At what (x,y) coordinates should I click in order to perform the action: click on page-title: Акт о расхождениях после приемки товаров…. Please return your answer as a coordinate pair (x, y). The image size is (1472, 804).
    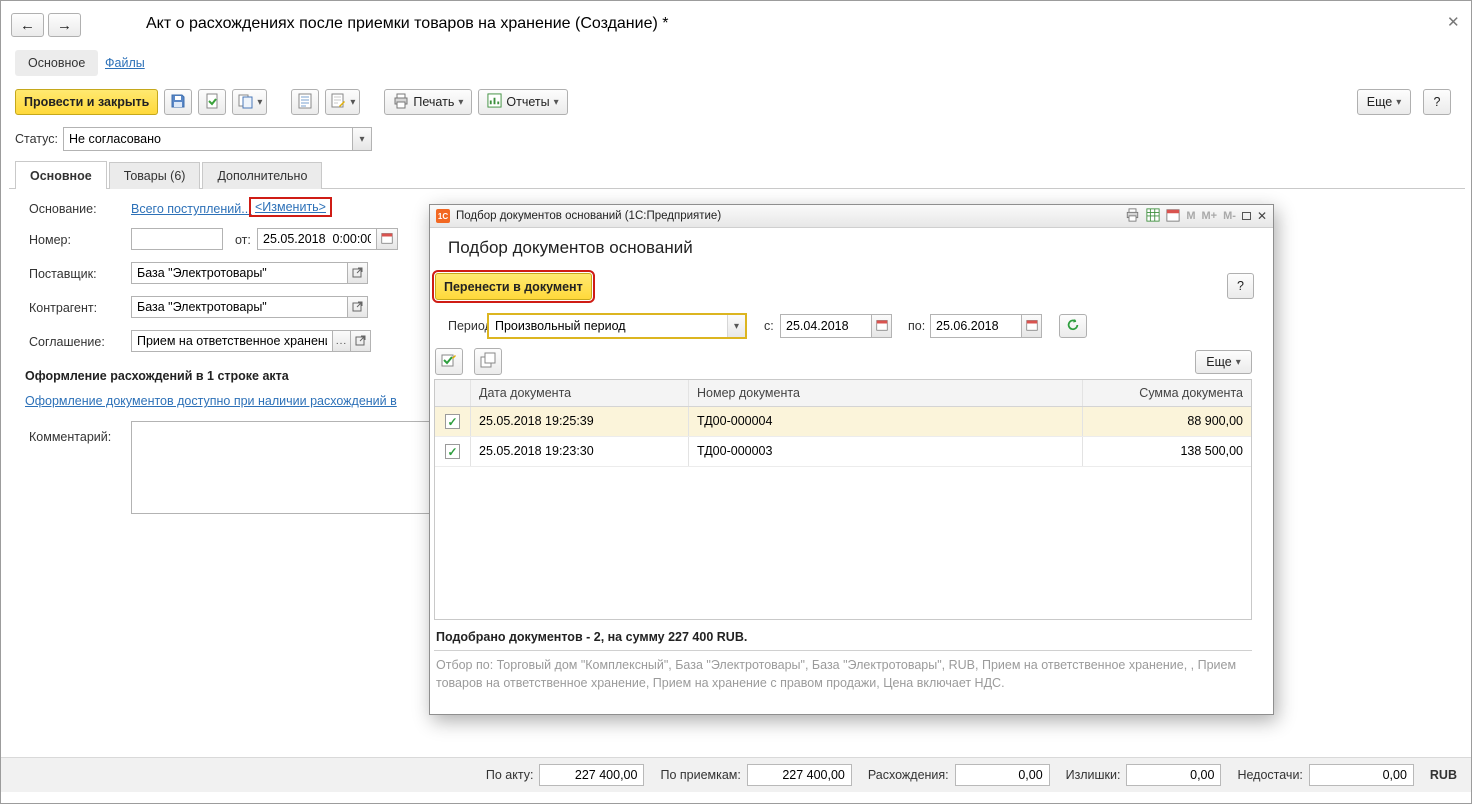
    Looking at the image, I should click on (407, 23).